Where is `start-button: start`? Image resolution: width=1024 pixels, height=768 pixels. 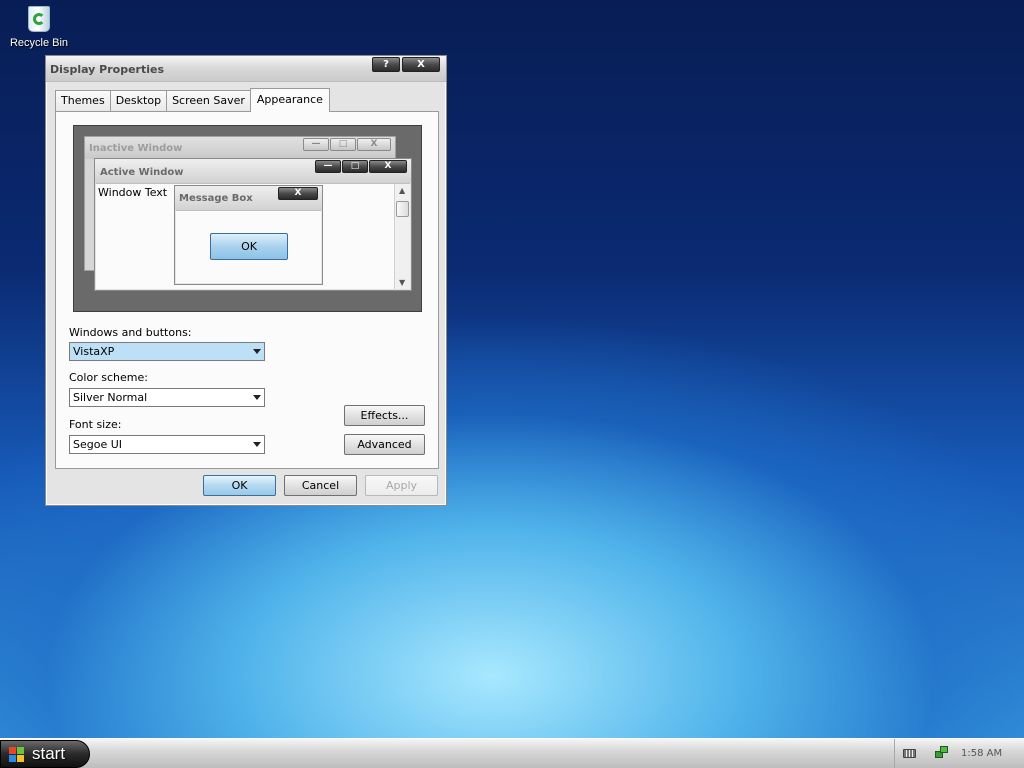 start-button: start is located at coordinates (45, 754).